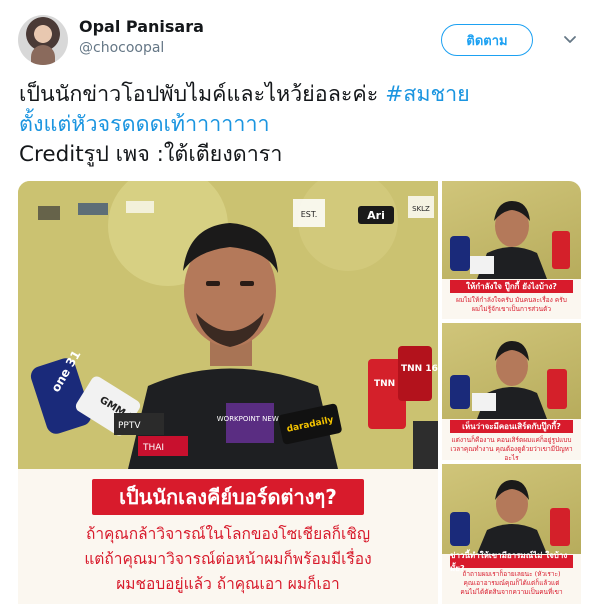 The width and height of the screenshot is (589, 604). I want to click on mic-pptv-label: PPTV, so click(129, 426).